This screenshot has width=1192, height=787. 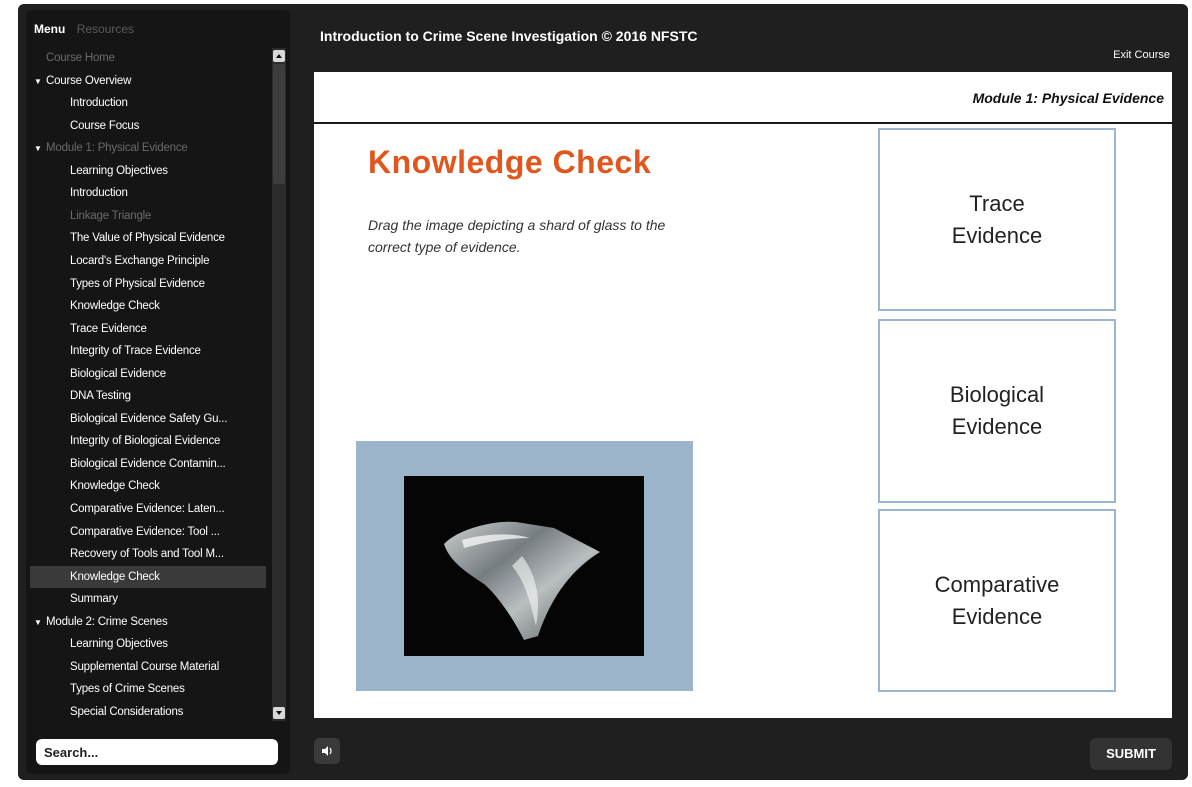 What do you see at coordinates (510, 162) in the screenshot?
I see `slide-title: Knowledge Check` at bounding box center [510, 162].